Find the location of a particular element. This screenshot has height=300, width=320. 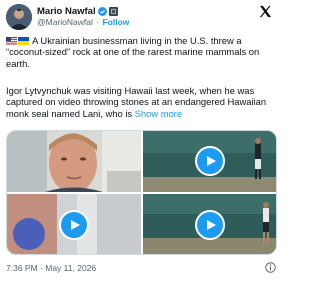

post-timestamp: 7:36 PM · May 11, 2026 is located at coordinates (51, 268).